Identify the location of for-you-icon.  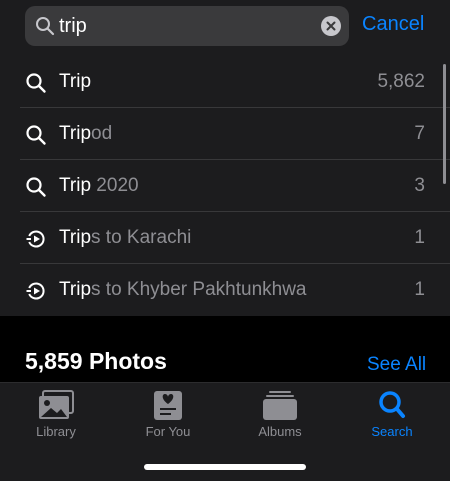
(168, 405).